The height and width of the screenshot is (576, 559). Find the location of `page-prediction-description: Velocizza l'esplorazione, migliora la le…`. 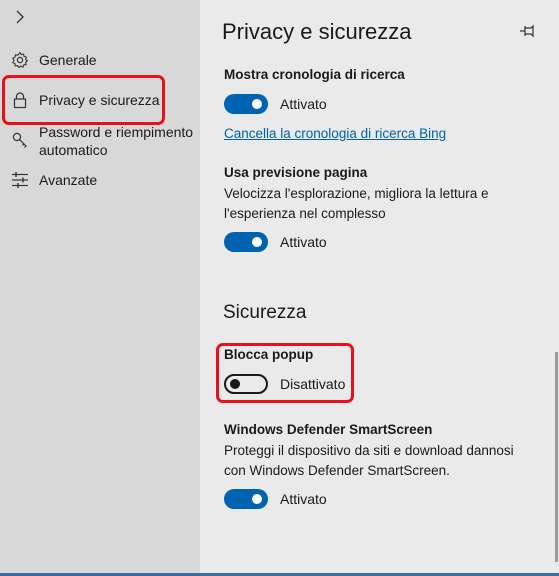

page-prediction-description: Velocizza l'esplorazione, migliora la le… is located at coordinates (356, 203).